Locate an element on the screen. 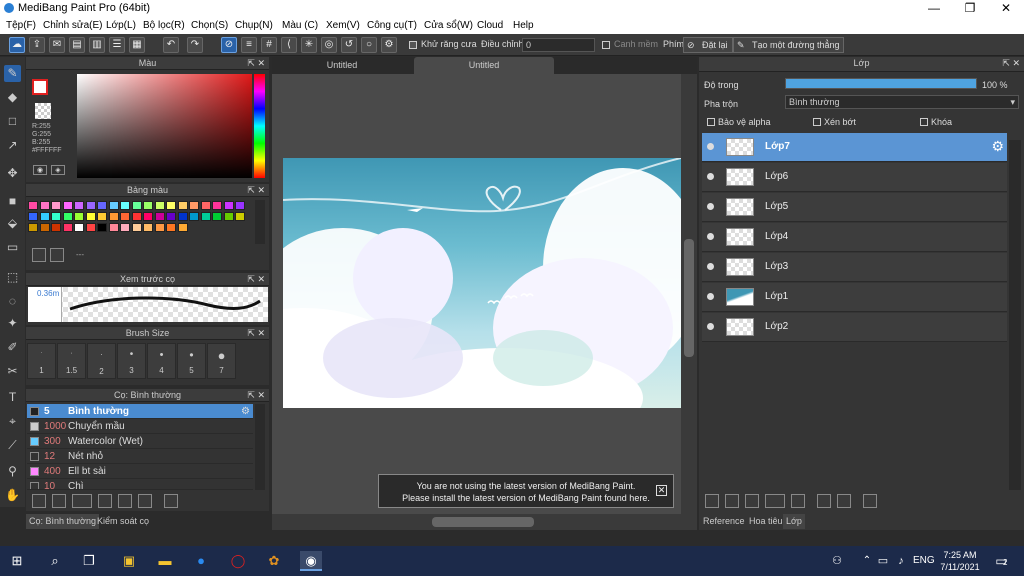 This screenshot has width=1024, height=576. color-dropper-icon: ◉ is located at coordinates (40, 170).